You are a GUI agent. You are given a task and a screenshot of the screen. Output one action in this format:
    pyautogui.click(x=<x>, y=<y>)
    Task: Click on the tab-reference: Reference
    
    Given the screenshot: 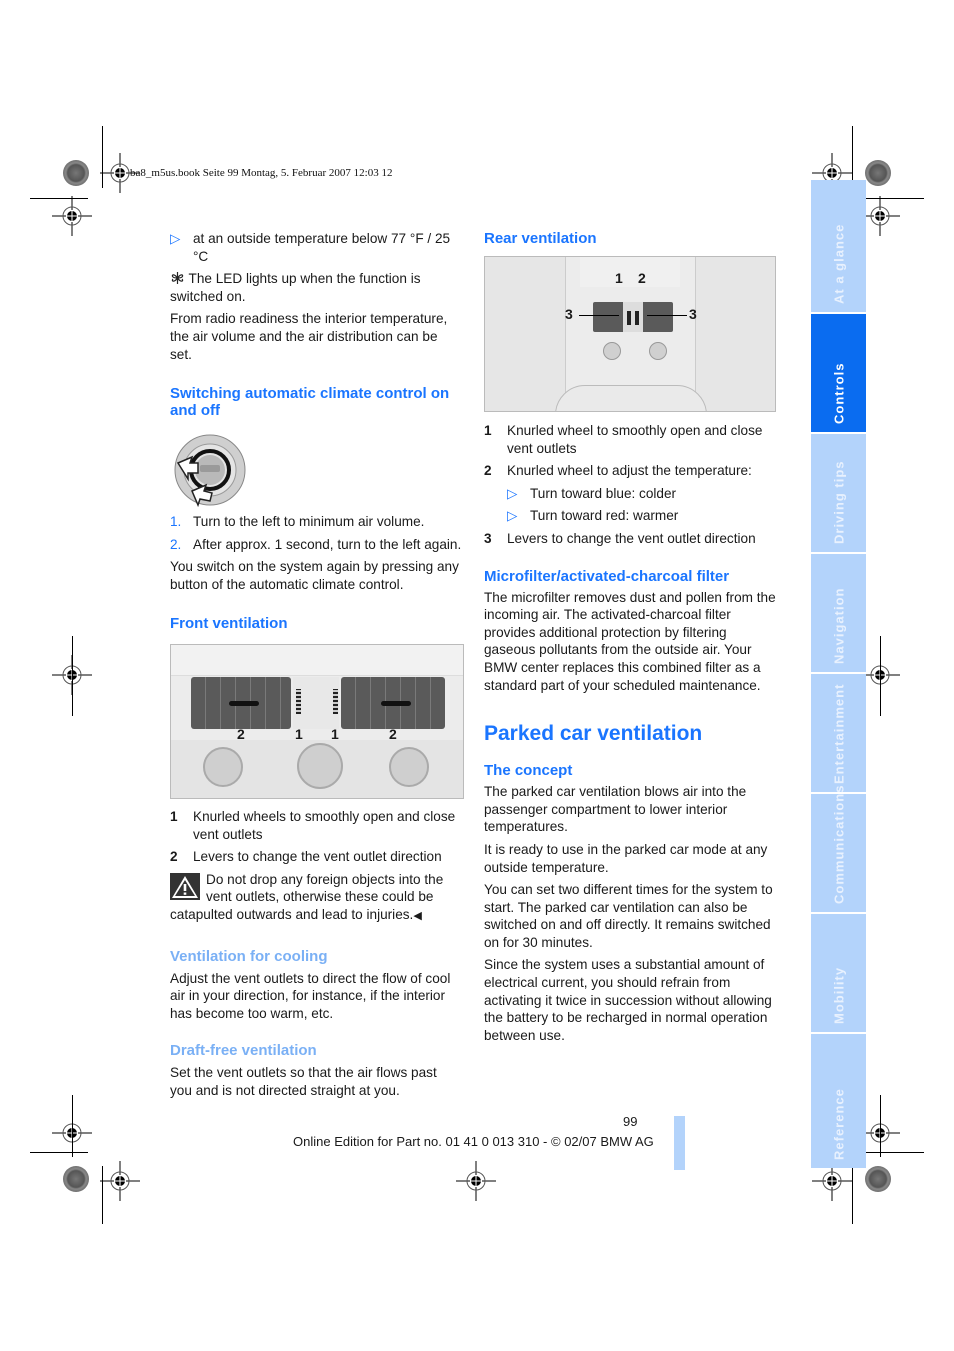 What is the action you would take?
    pyautogui.click(x=838, y=1101)
    